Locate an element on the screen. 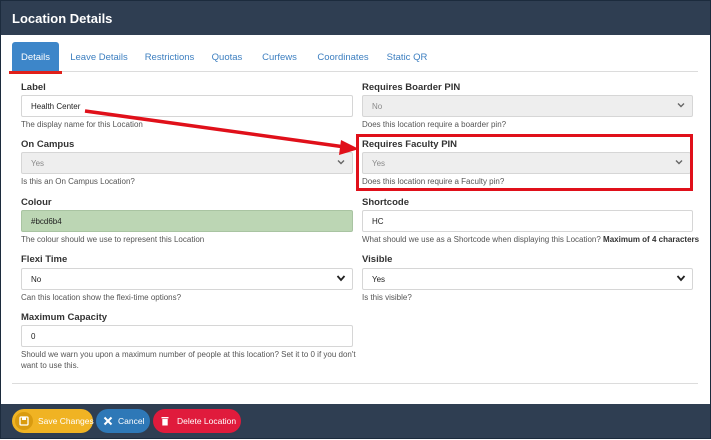 The width and height of the screenshot is (711, 440). close-icon is located at coordinates (108, 421).